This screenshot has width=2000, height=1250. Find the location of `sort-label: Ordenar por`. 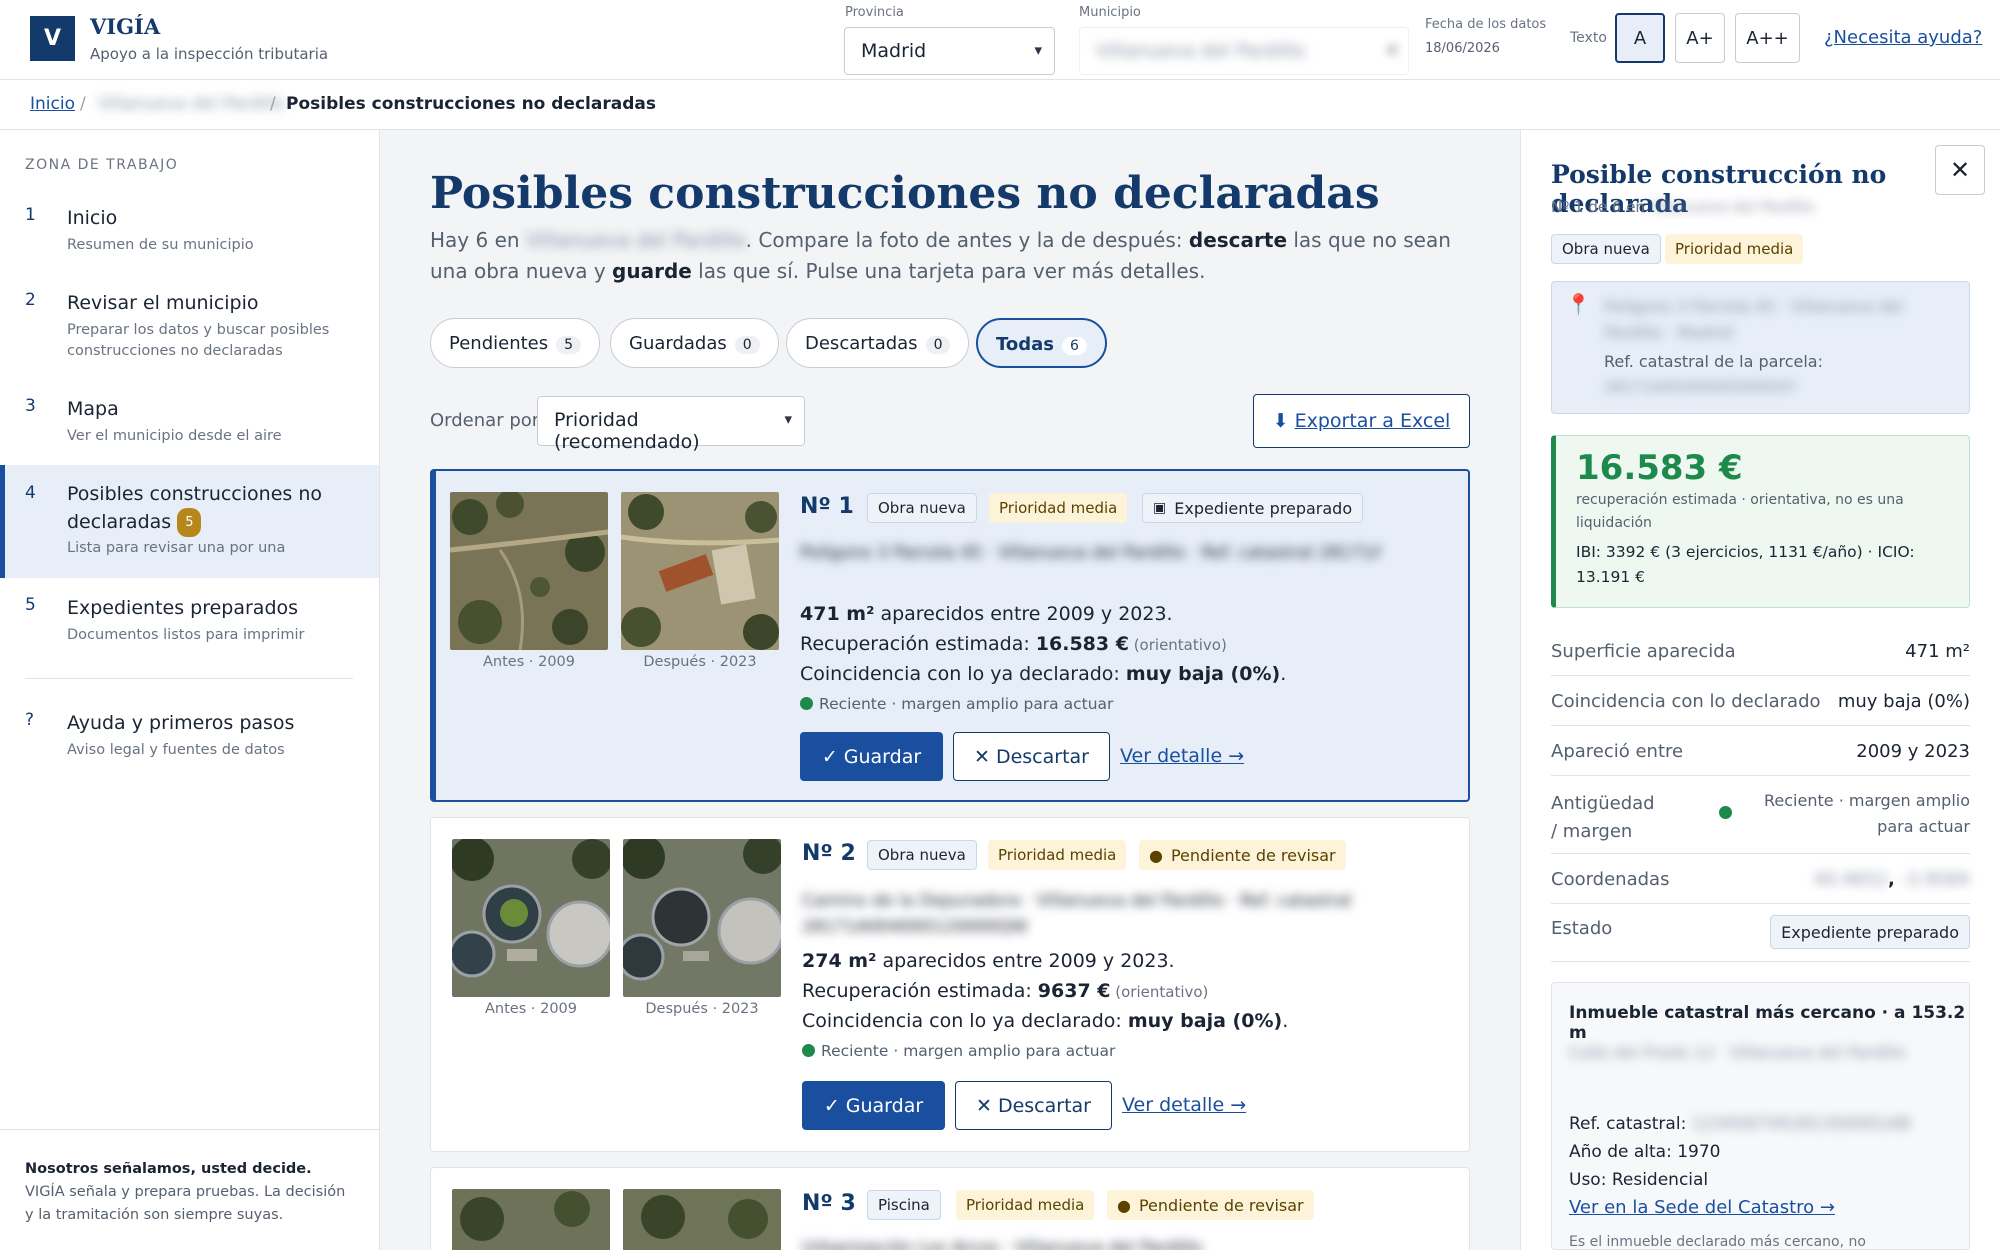

sort-label: Ordenar por is located at coordinates (485, 420).